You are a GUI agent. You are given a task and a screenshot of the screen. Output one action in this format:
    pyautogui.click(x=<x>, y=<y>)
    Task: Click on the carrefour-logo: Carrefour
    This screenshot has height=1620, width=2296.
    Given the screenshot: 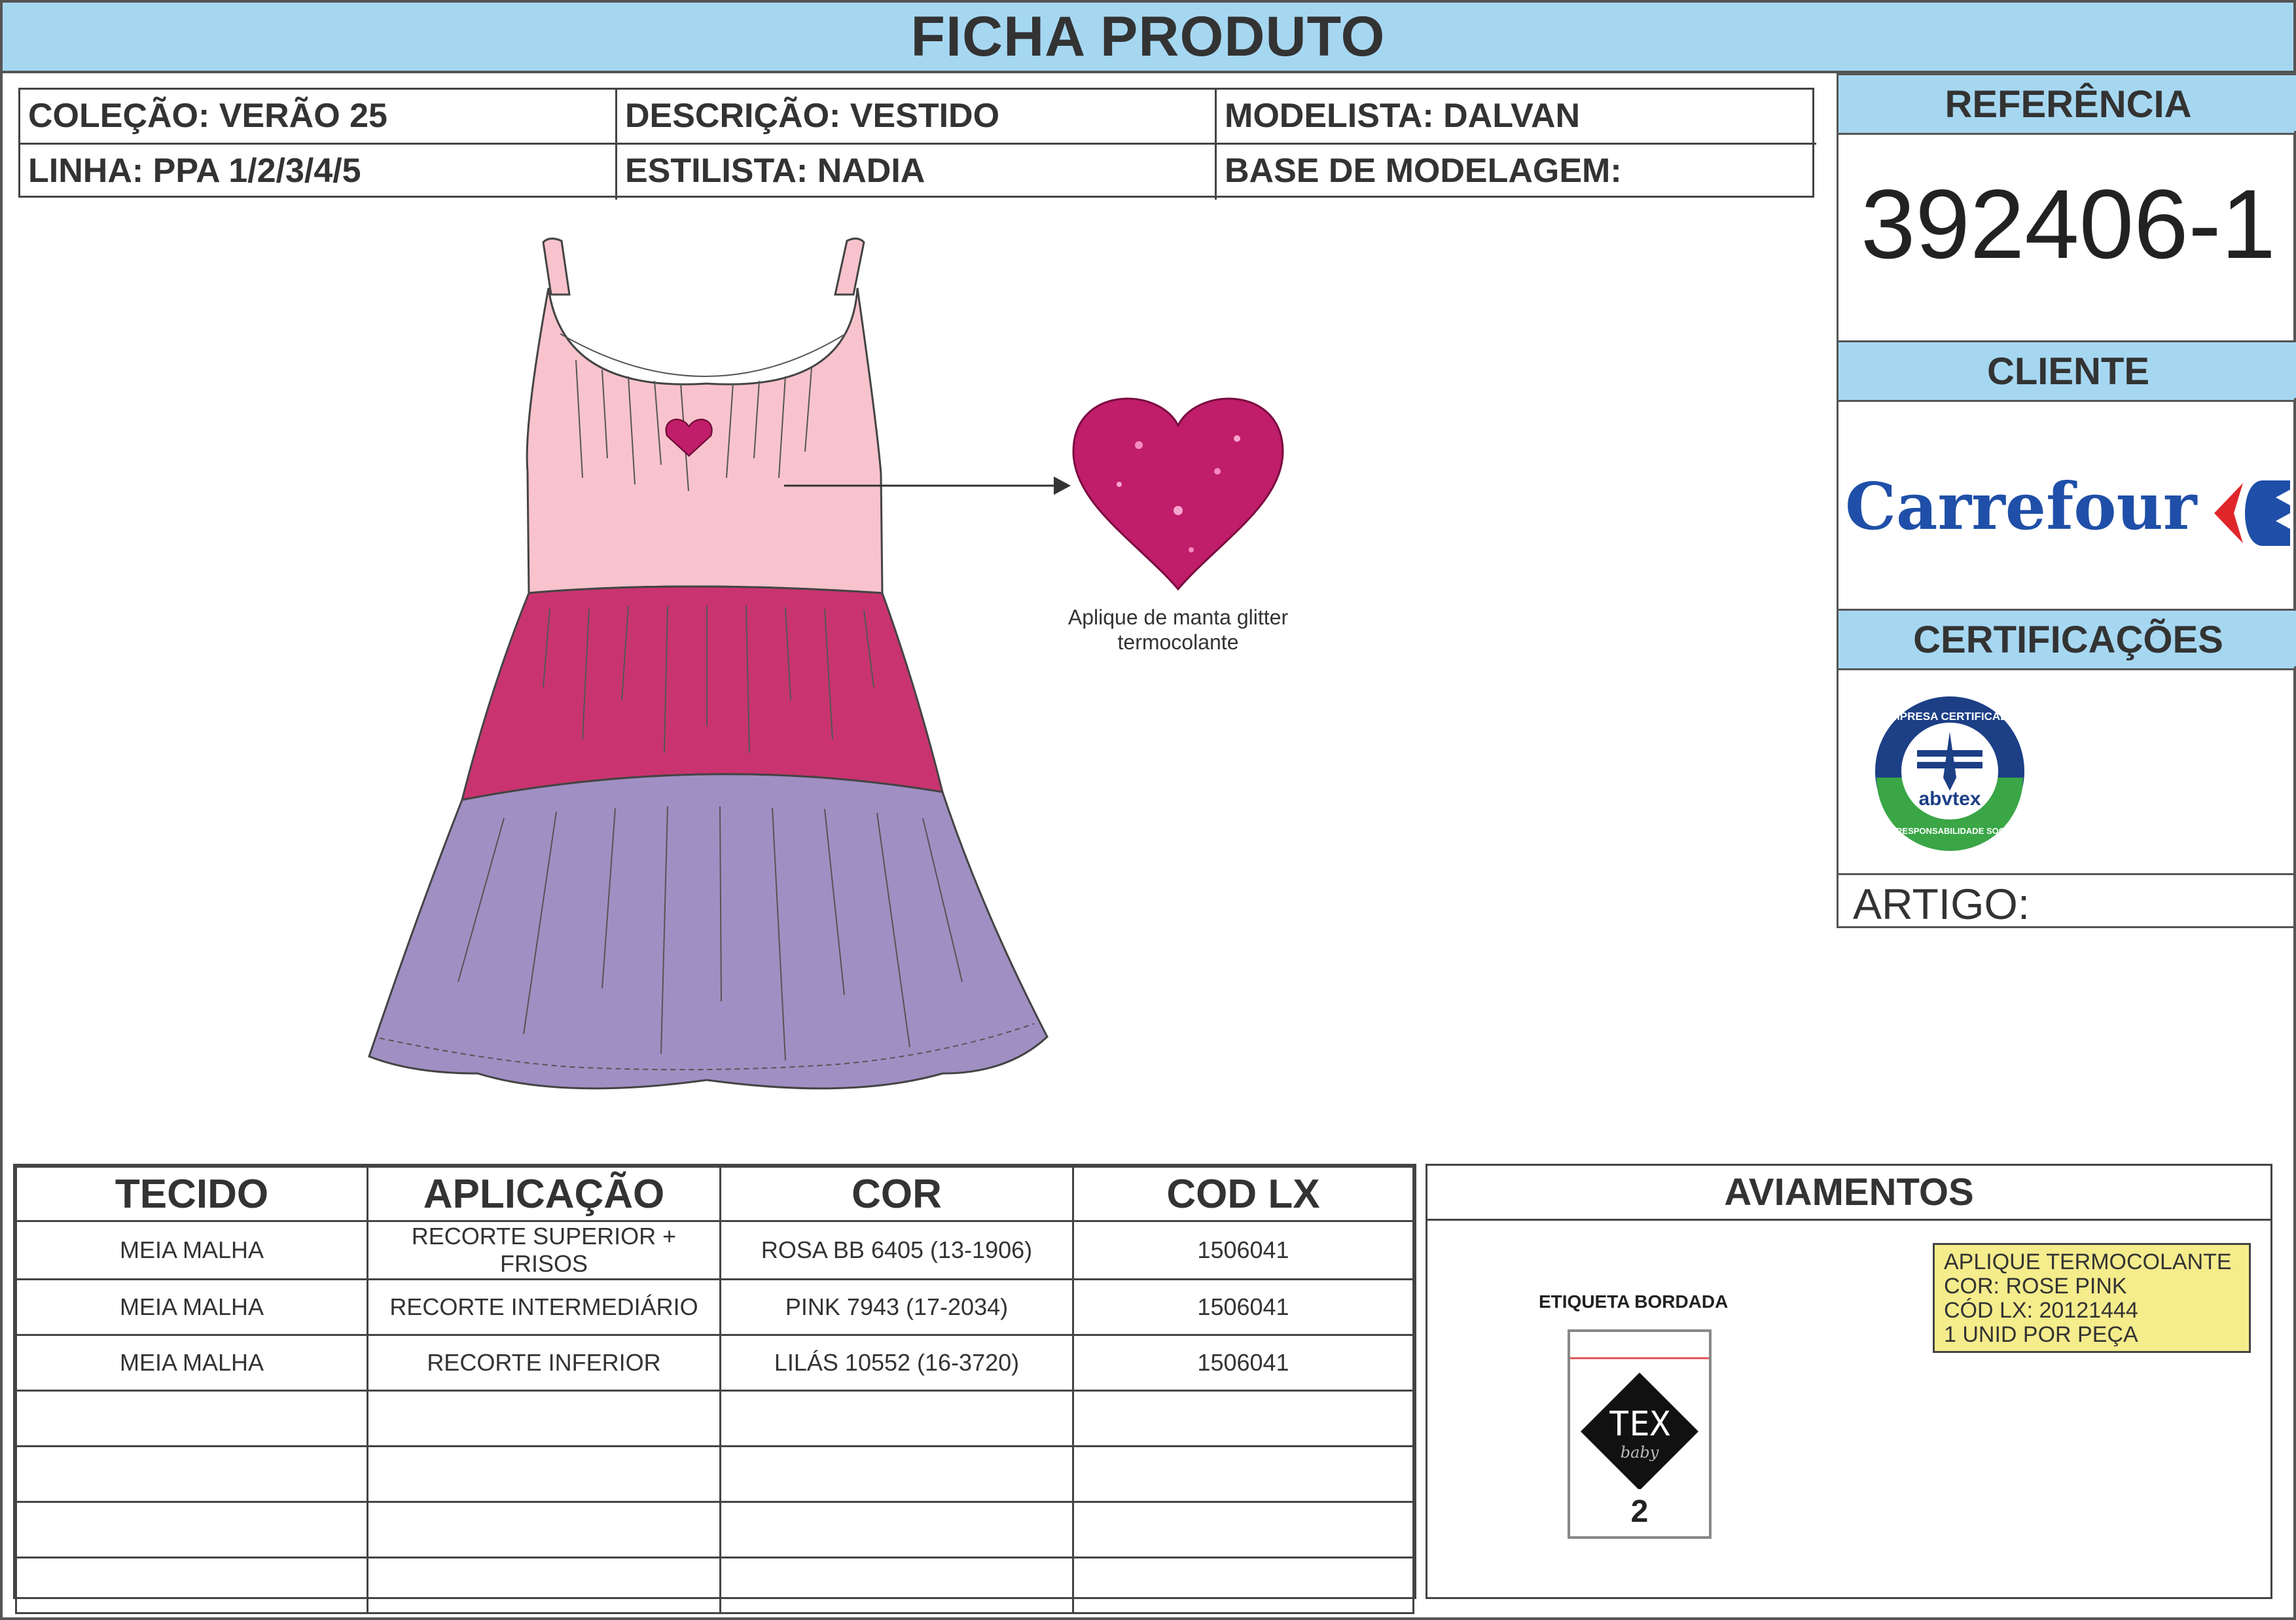 What is the action you would take?
    pyautogui.click(x=2067, y=507)
    